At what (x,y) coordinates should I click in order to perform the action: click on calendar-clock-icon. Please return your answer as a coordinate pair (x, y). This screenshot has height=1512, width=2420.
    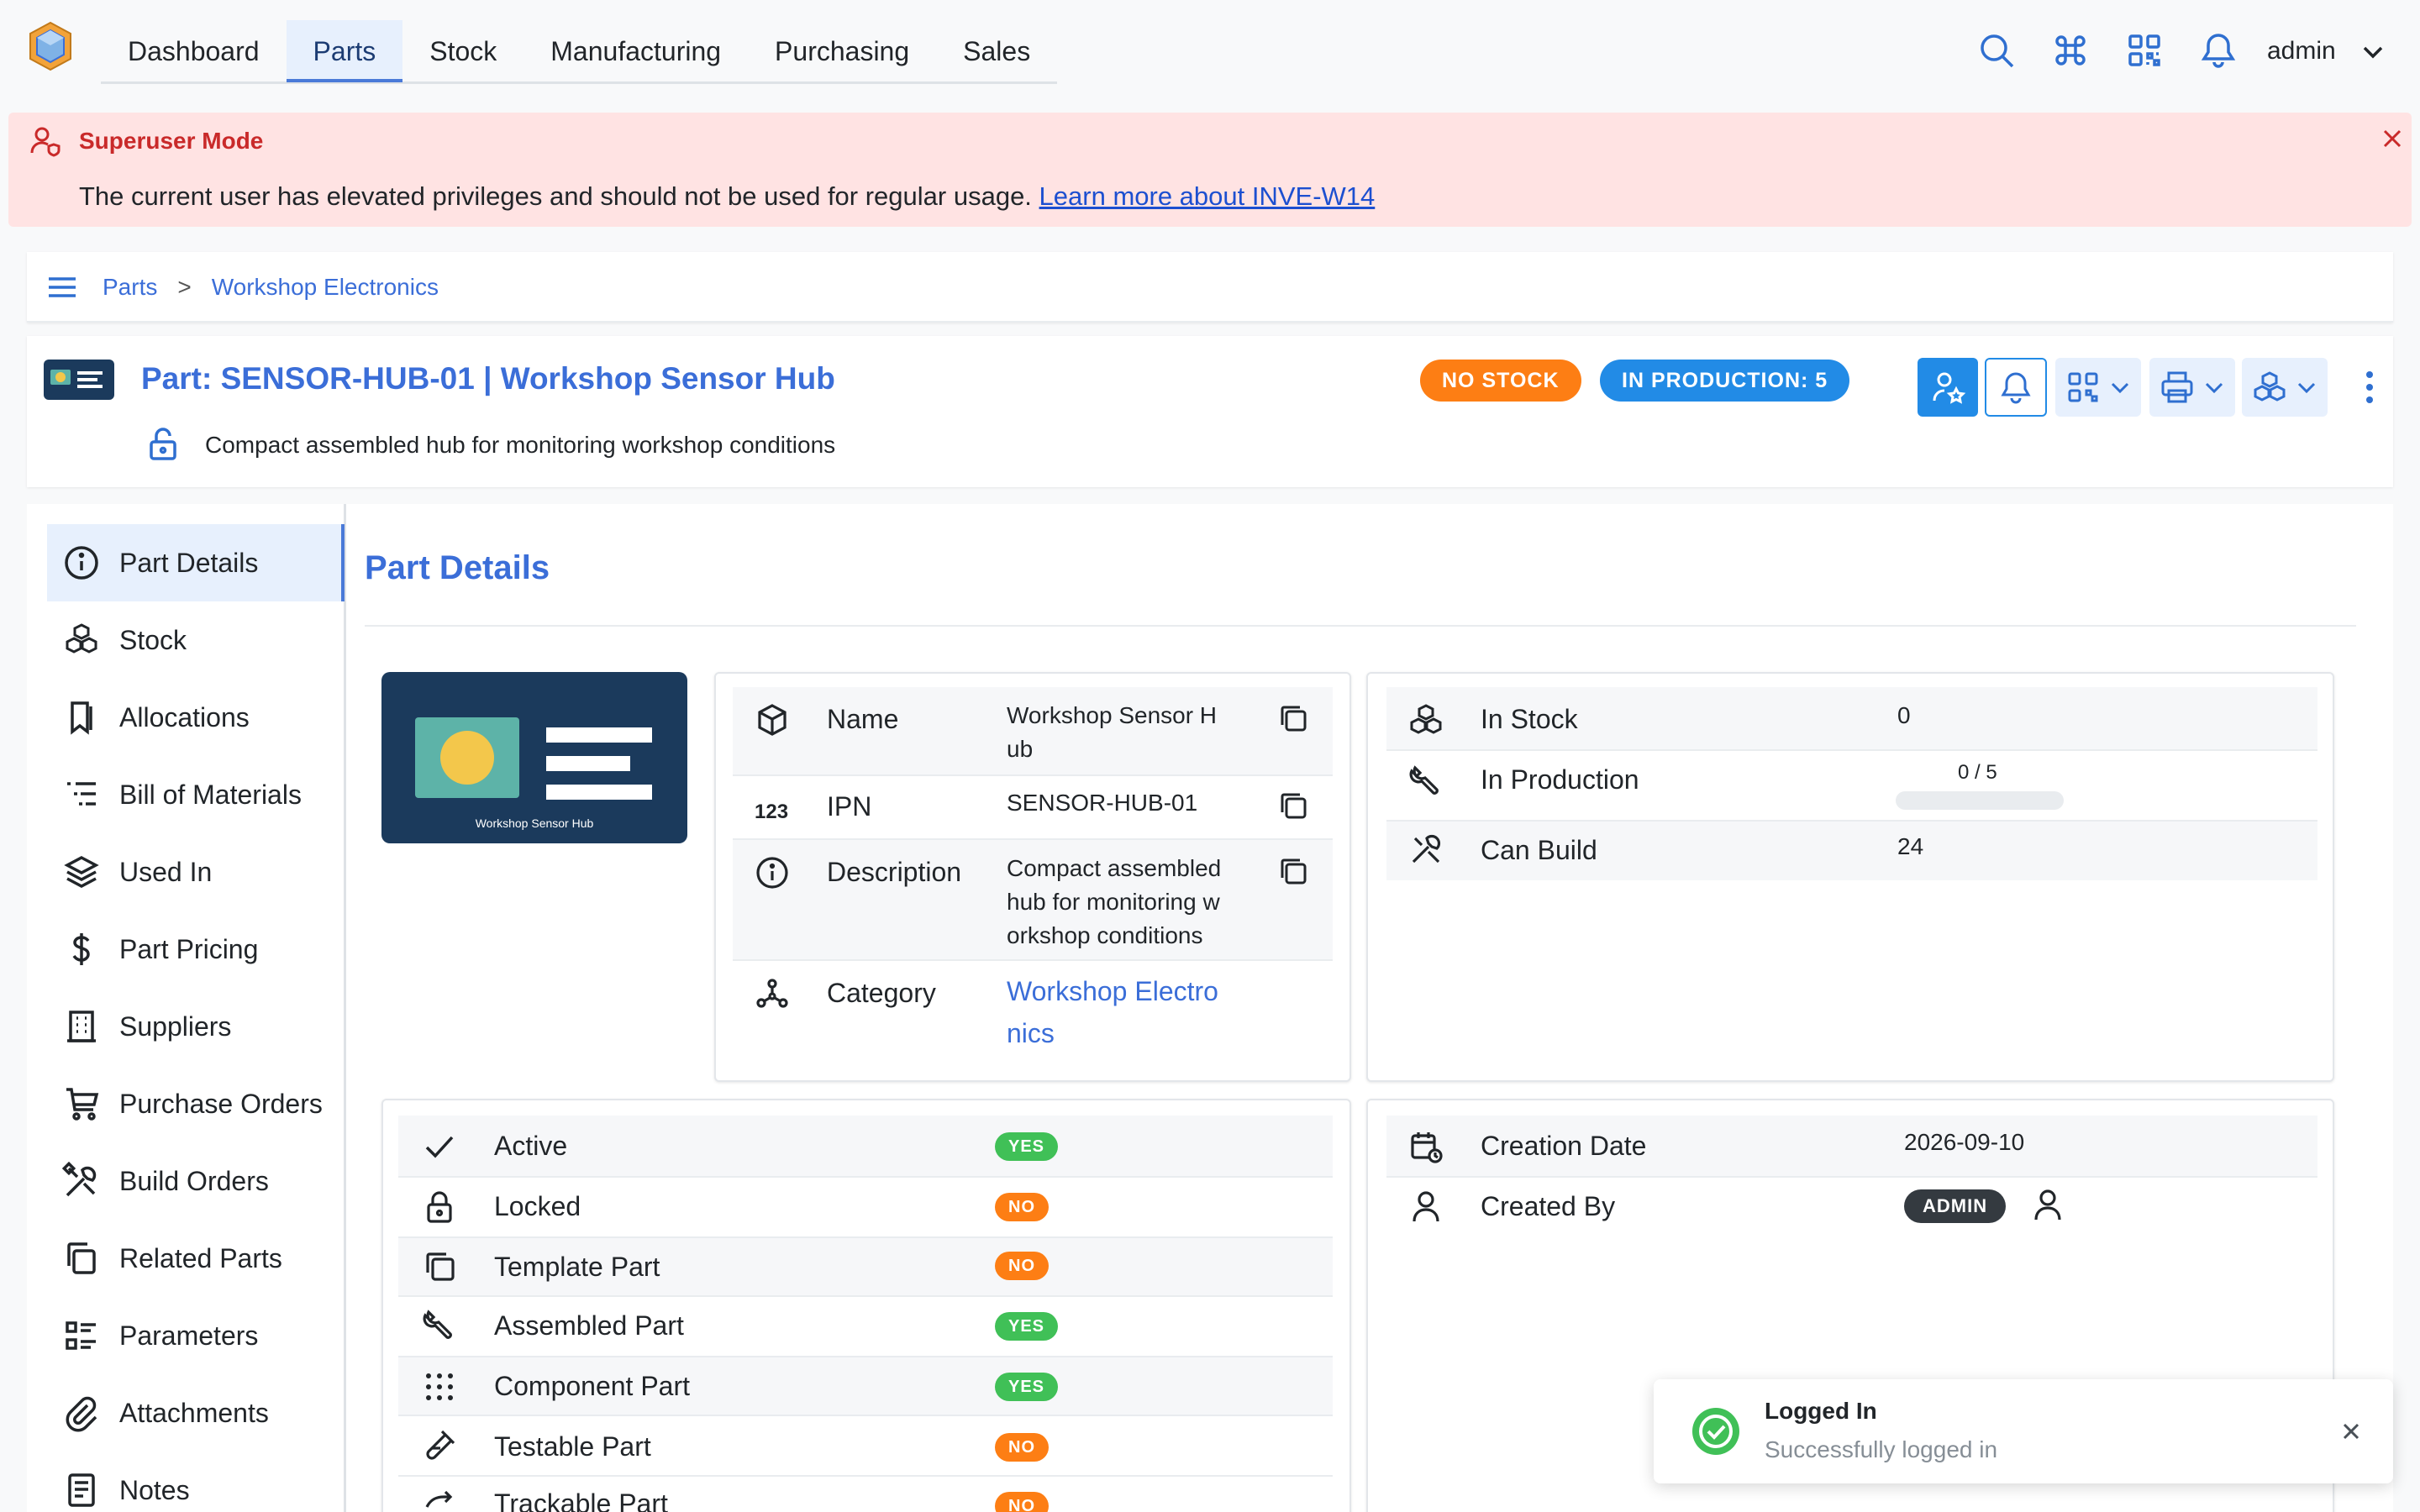
    Looking at the image, I should click on (1427, 1147).